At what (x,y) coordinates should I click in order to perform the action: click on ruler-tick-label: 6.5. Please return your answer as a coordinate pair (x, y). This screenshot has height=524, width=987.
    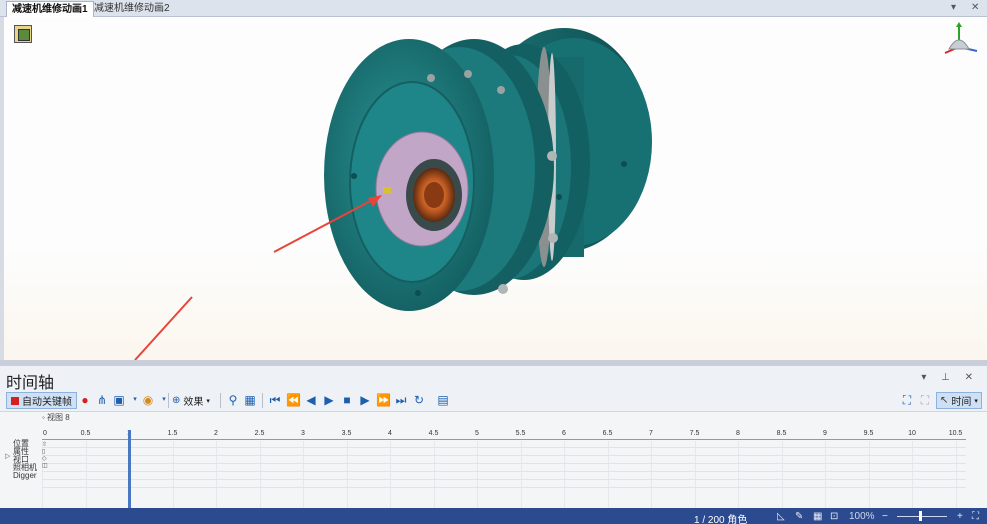
    Looking at the image, I should click on (607, 433).